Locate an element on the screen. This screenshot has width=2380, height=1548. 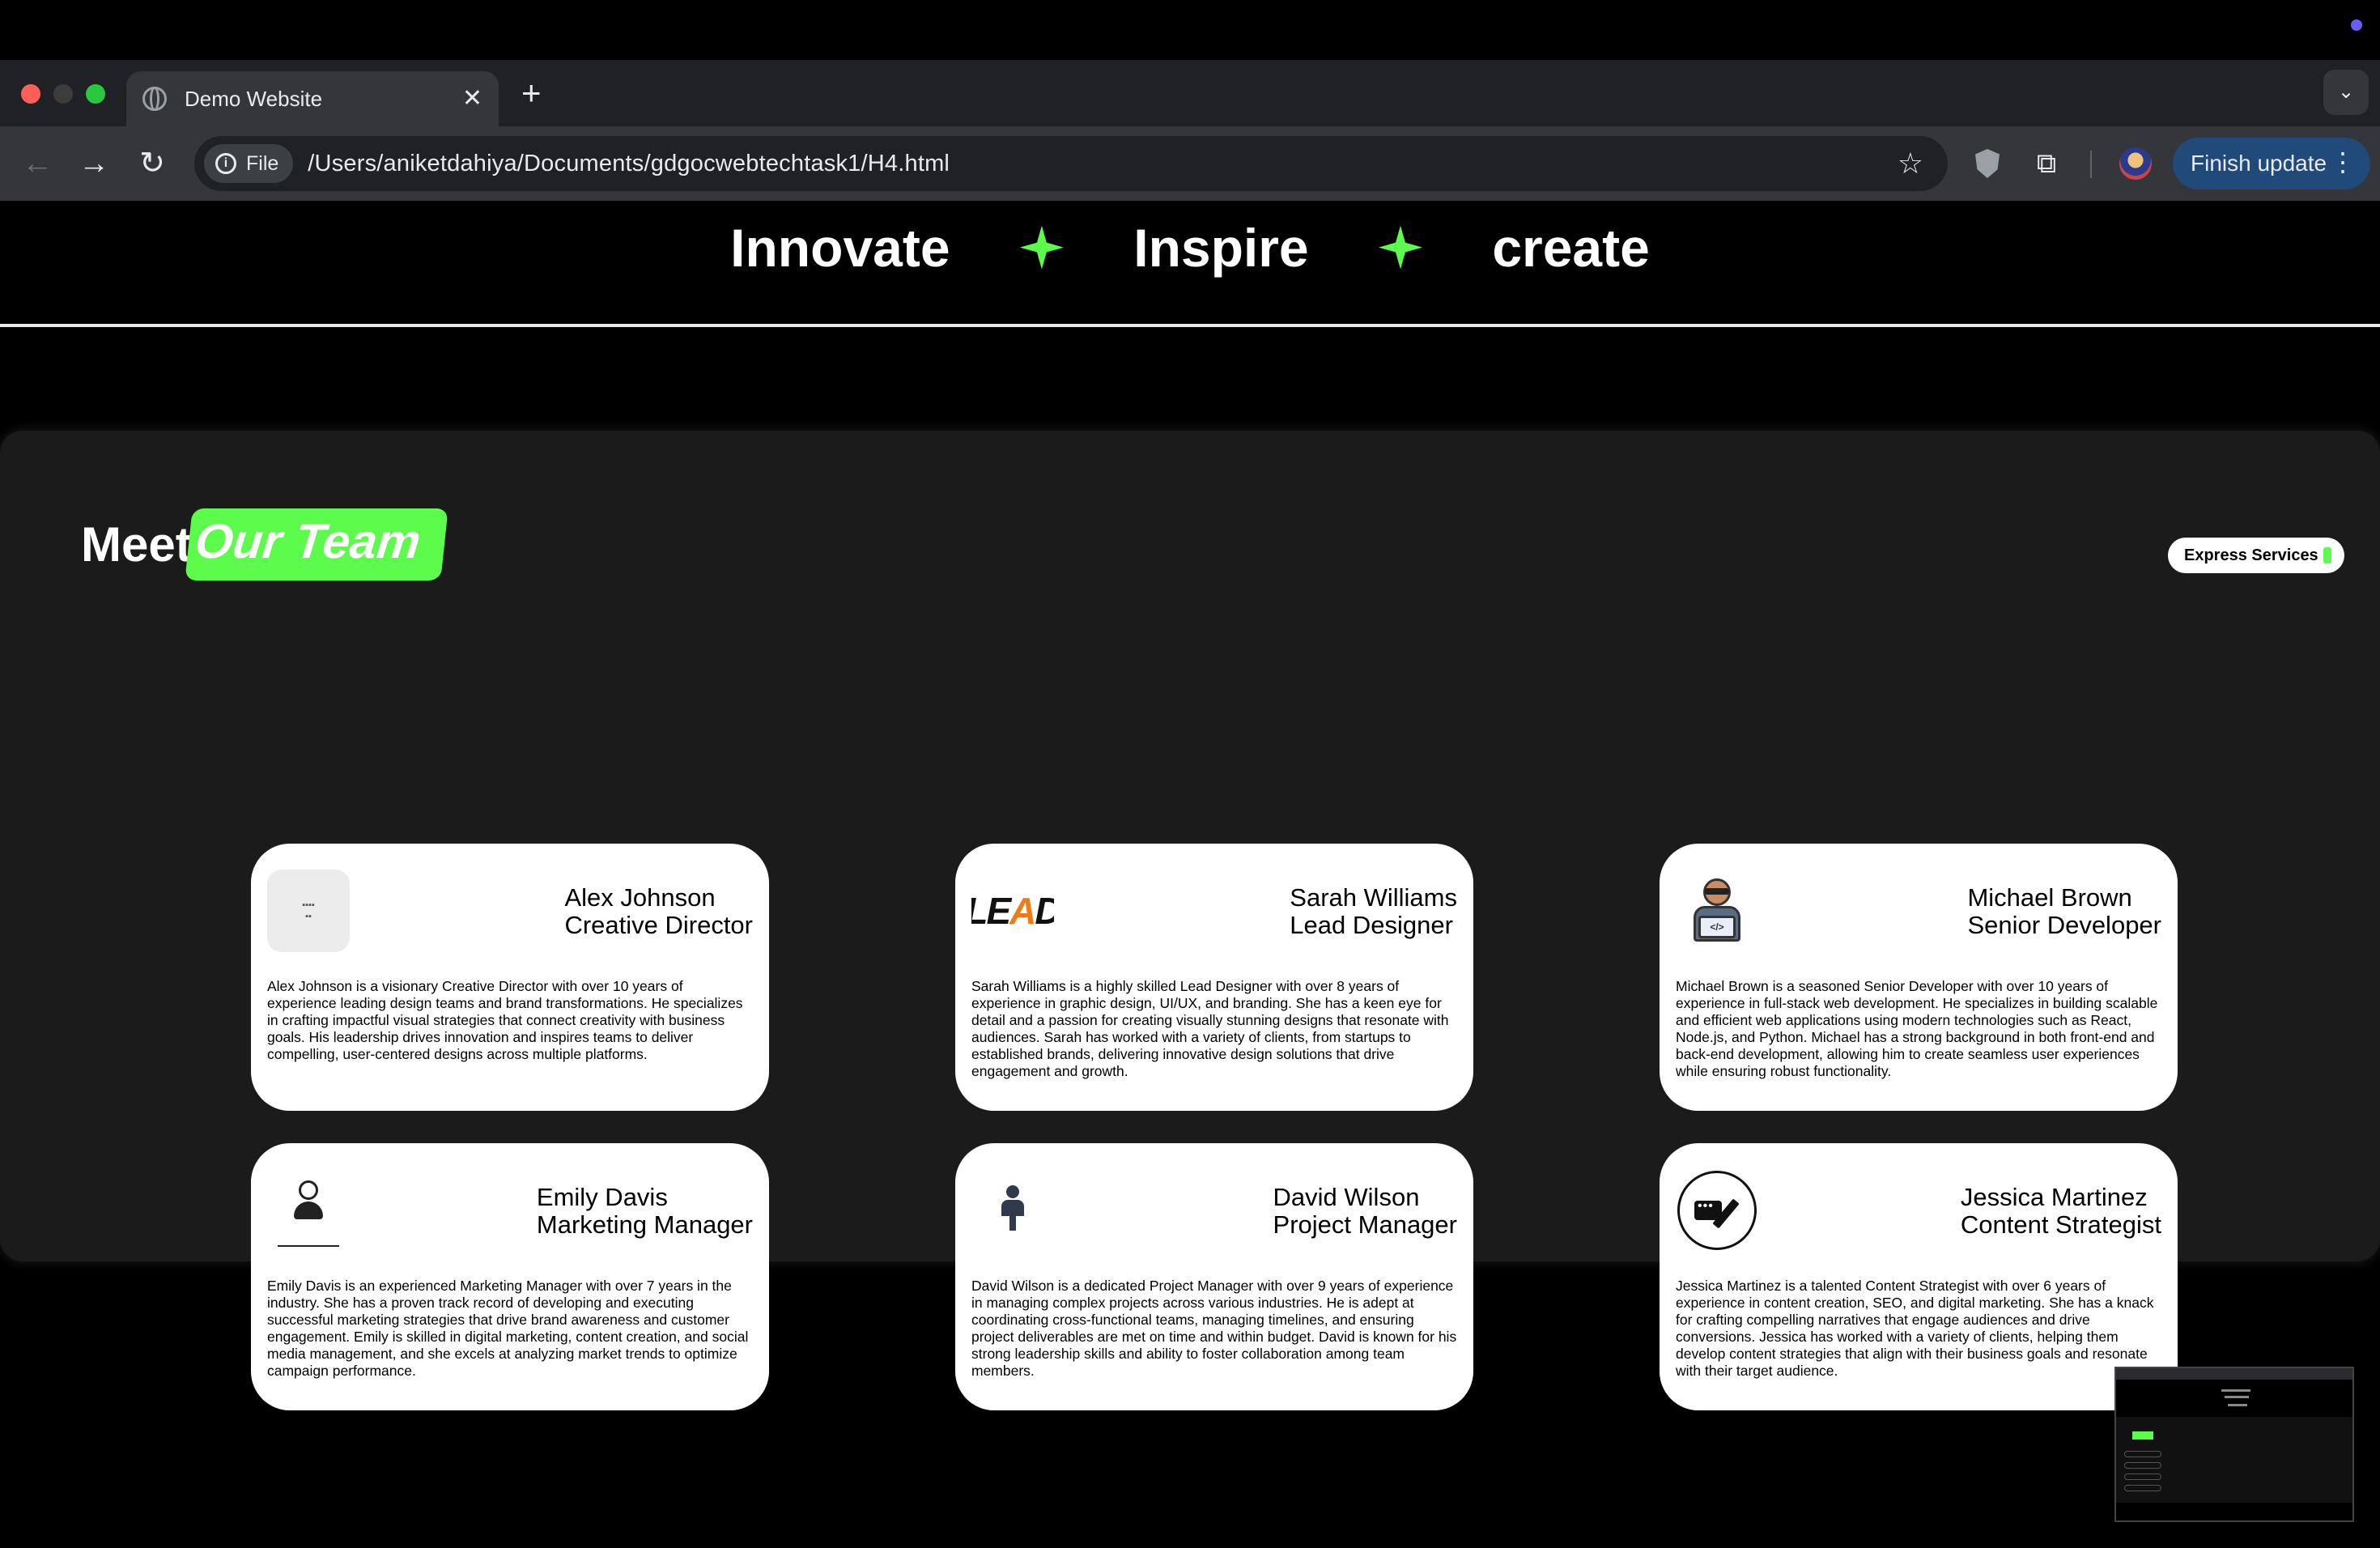
member-name: Alex Johnson is located at coordinates (640, 898).